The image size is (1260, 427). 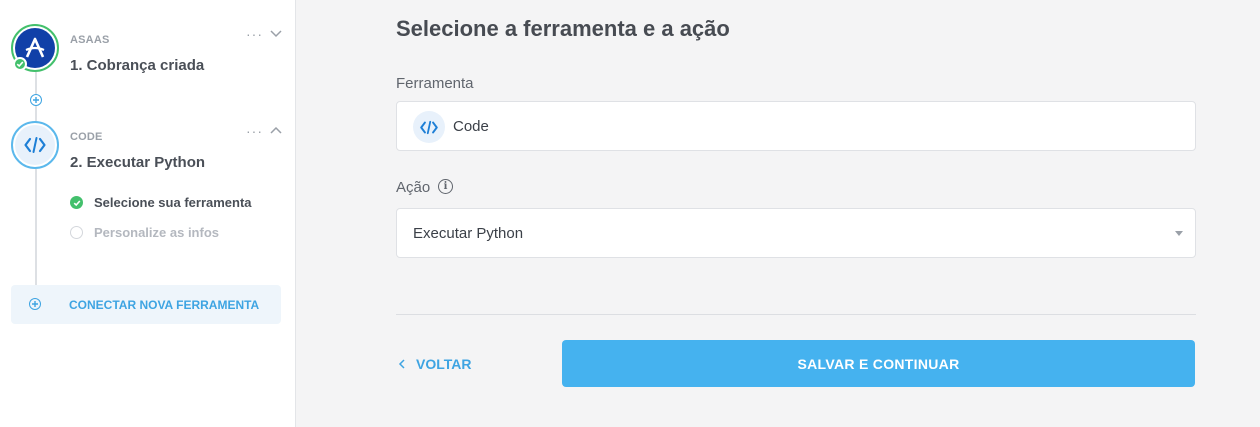 What do you see at coordinates (413, 187) in the screenshot?
I see `action-field-label: Ação` at bounding box center [413, 187].